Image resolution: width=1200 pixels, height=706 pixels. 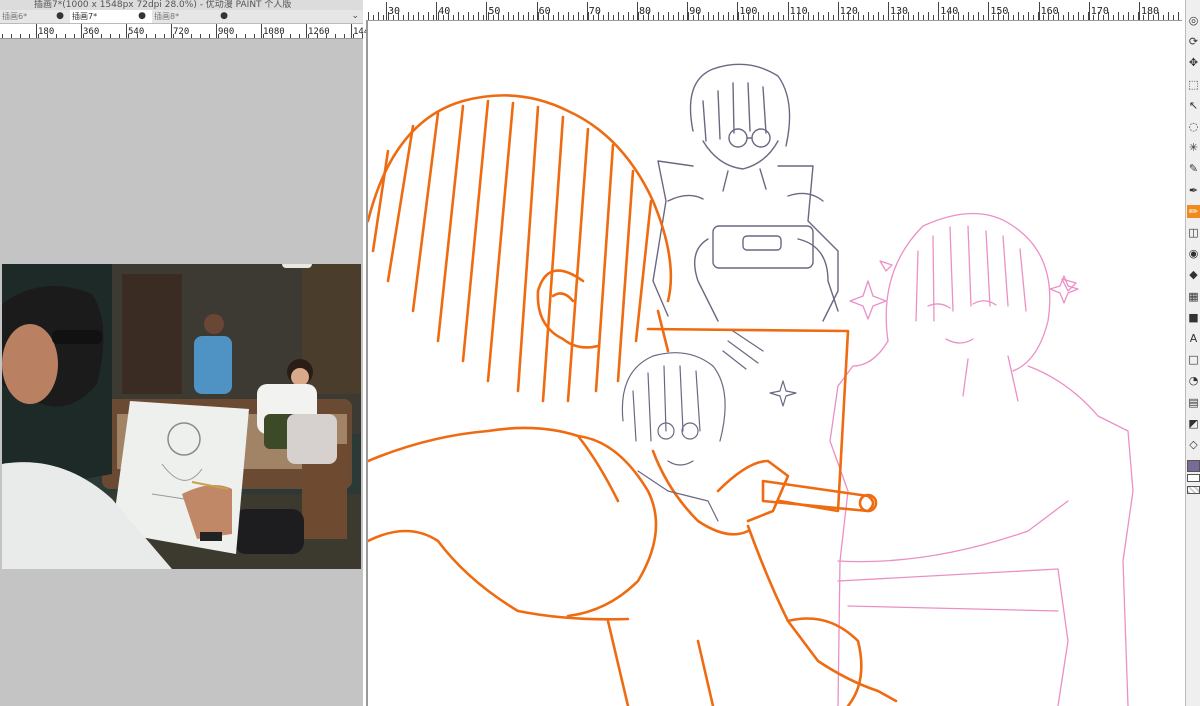 I want to click on blend-icon: ◉, so click(x=1193, y=253).